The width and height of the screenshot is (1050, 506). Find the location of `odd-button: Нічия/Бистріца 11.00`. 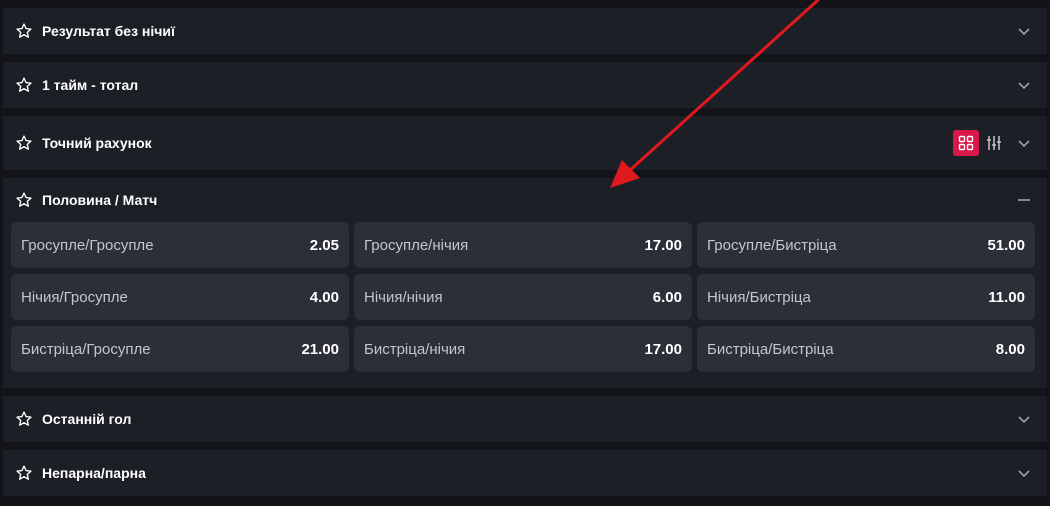

odd-button: Нічия/Бистріца 11.00 is located at coordinates (866, 297).